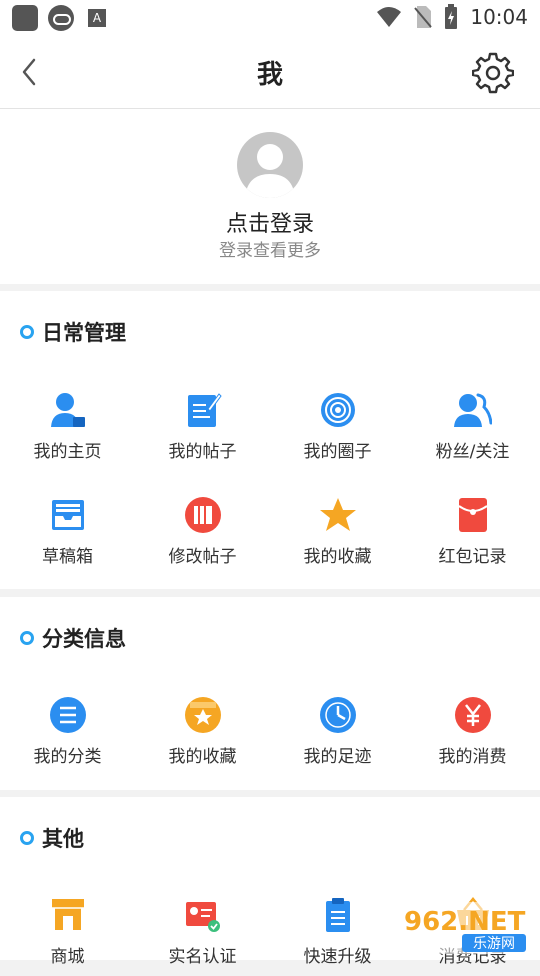  Describe the element at coordinates (337, 757) in the screenshot. I see `menu-item-label: 我的足迹` at that location.